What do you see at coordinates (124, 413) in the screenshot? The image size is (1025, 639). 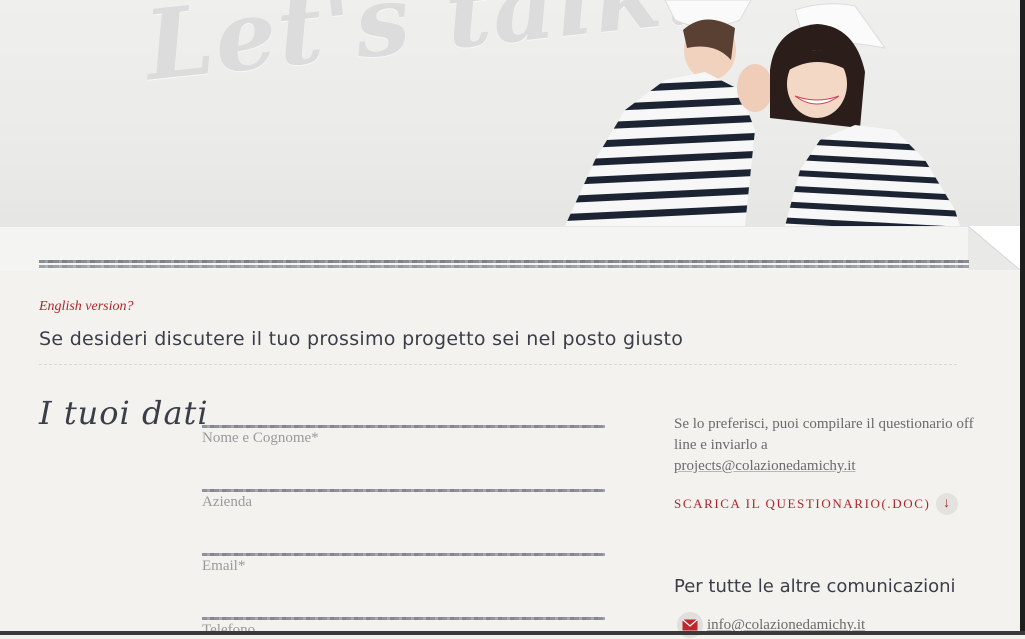 I see `section-title: I tuoi dati` at bounding box center [124, 413].